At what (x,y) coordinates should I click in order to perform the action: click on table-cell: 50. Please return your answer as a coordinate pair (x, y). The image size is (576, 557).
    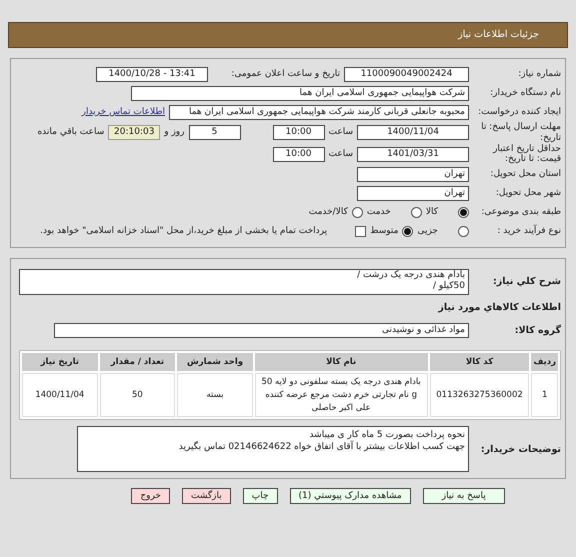
    Looking at the image, I should click on (138, 395).